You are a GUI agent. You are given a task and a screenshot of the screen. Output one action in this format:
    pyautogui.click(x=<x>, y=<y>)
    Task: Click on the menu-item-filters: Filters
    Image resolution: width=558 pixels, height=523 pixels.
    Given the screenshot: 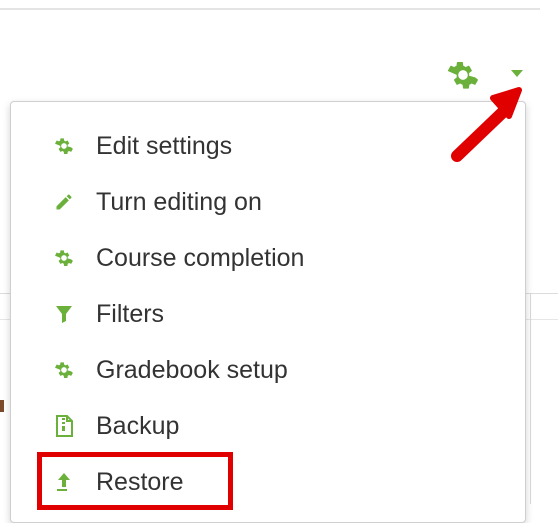 What is the action you would take?
    pyautogui.click(x=268, y=314)
    